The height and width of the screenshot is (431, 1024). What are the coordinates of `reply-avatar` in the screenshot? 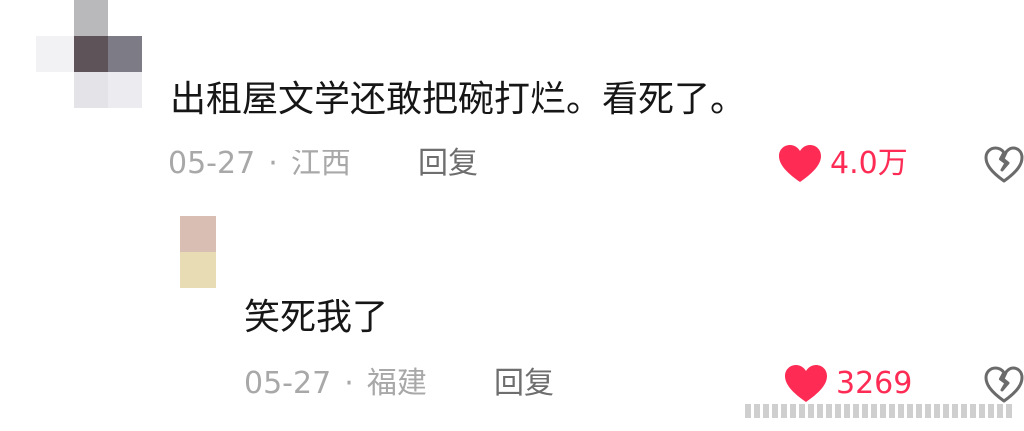 It's located at (198, 252).